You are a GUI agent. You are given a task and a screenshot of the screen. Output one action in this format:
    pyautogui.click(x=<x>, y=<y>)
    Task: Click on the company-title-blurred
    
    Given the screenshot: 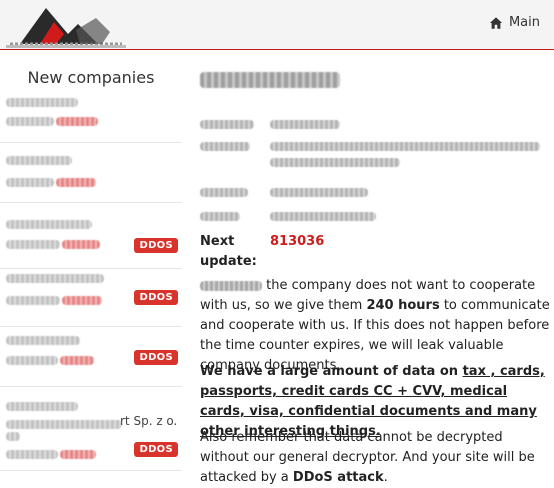 What is the action you would take?
    pyautogui.click(x=270, y=80)
    